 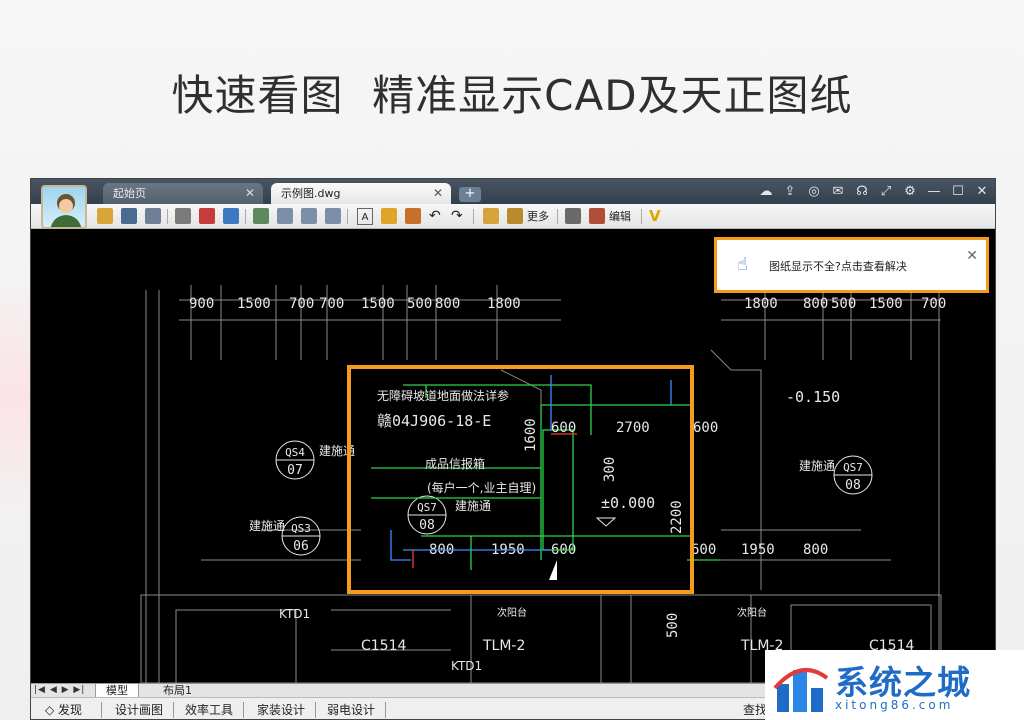 What do you see at coordinates (886, 192) in the screenshot?
I see `fullscreen-icon: ⤢` at bounding box center [886, 192].